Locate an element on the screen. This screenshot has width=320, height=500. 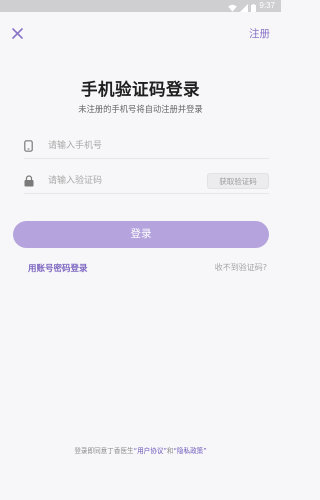
close-button is located at coordinates (17, 33).